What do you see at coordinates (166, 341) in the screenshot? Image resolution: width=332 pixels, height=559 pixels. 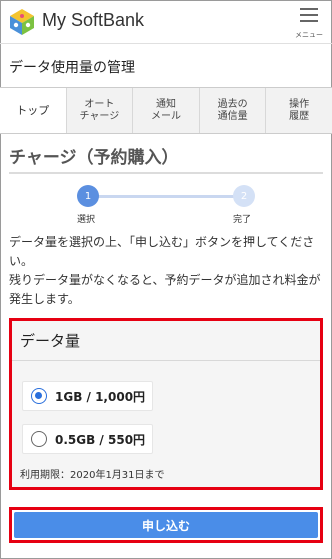 I see `data-amount-header: データ量` at bounding box center [166, 341].